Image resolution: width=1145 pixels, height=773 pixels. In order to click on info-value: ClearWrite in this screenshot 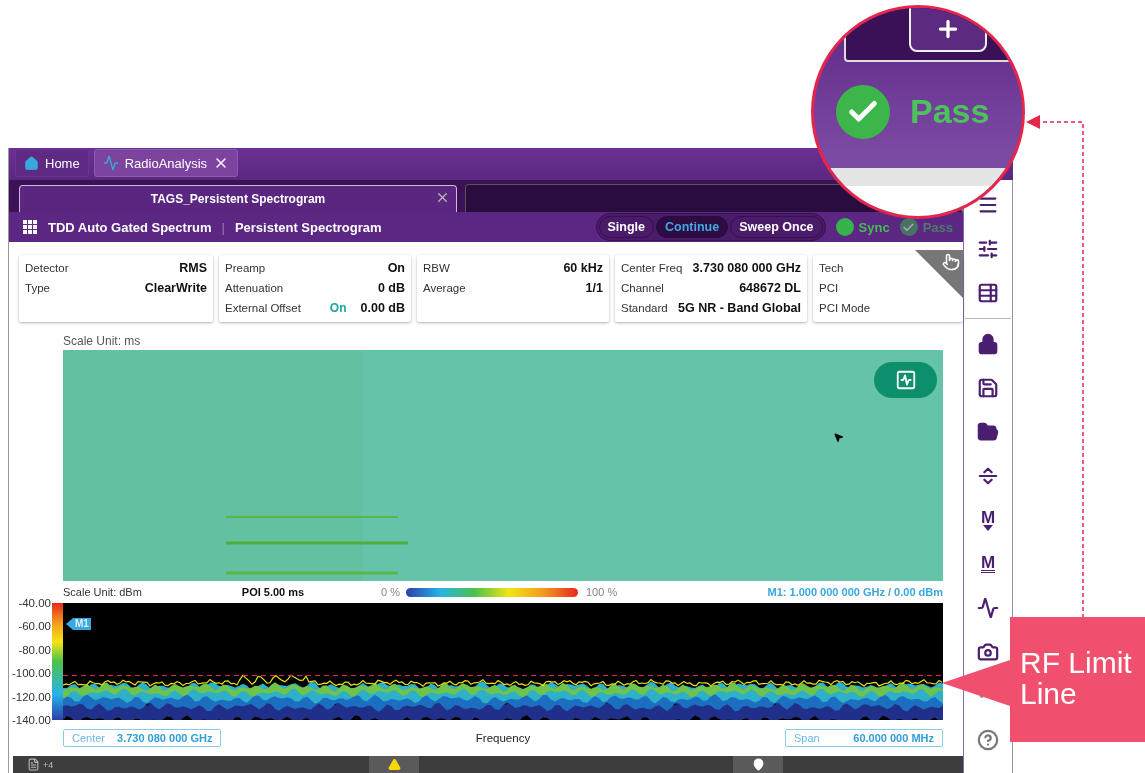, I will do `click(175, 288)`.